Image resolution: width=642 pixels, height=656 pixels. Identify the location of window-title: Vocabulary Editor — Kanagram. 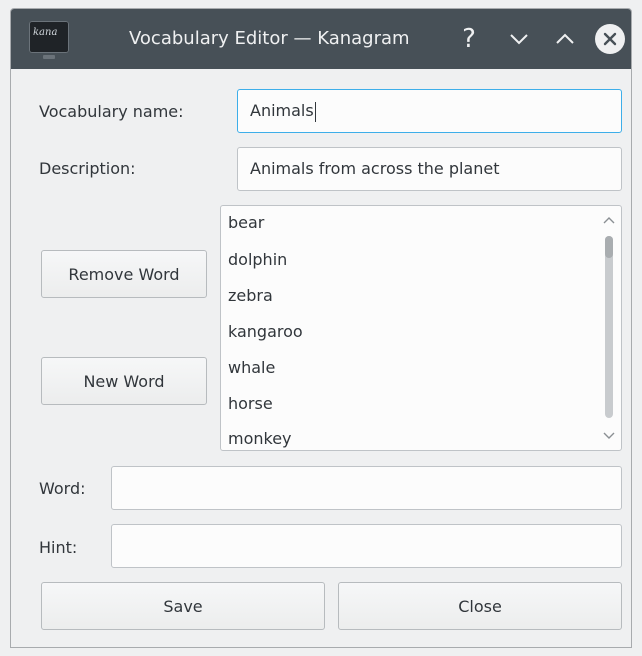
(269, 38).